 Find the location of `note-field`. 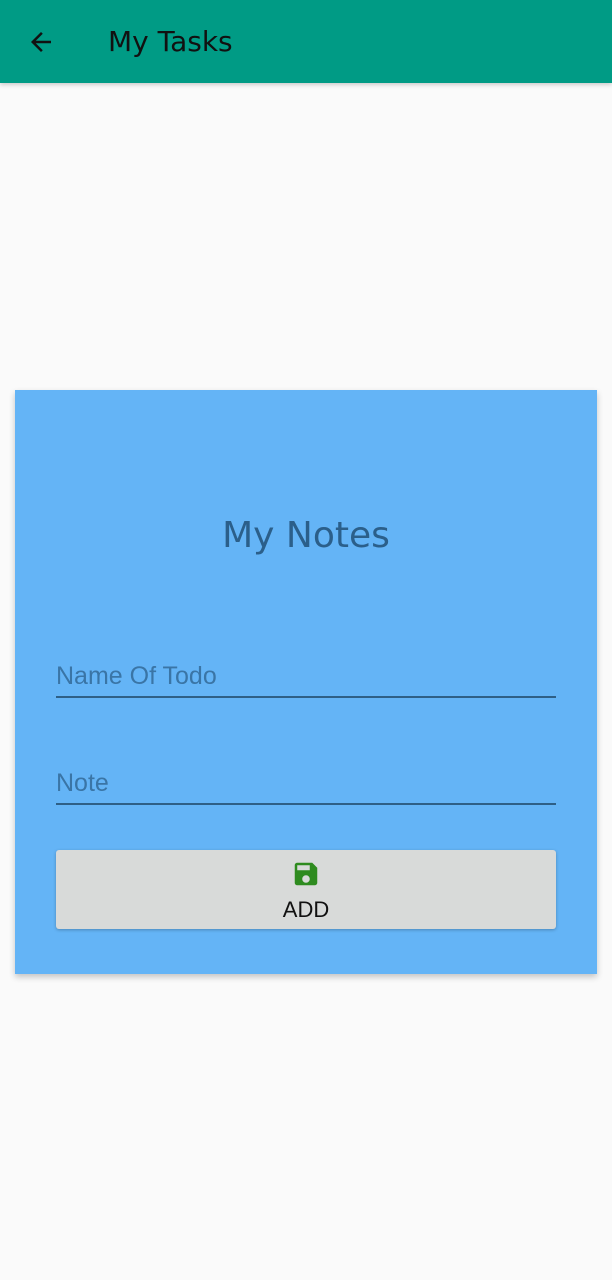

note-field is located at coordinates (306, 779).